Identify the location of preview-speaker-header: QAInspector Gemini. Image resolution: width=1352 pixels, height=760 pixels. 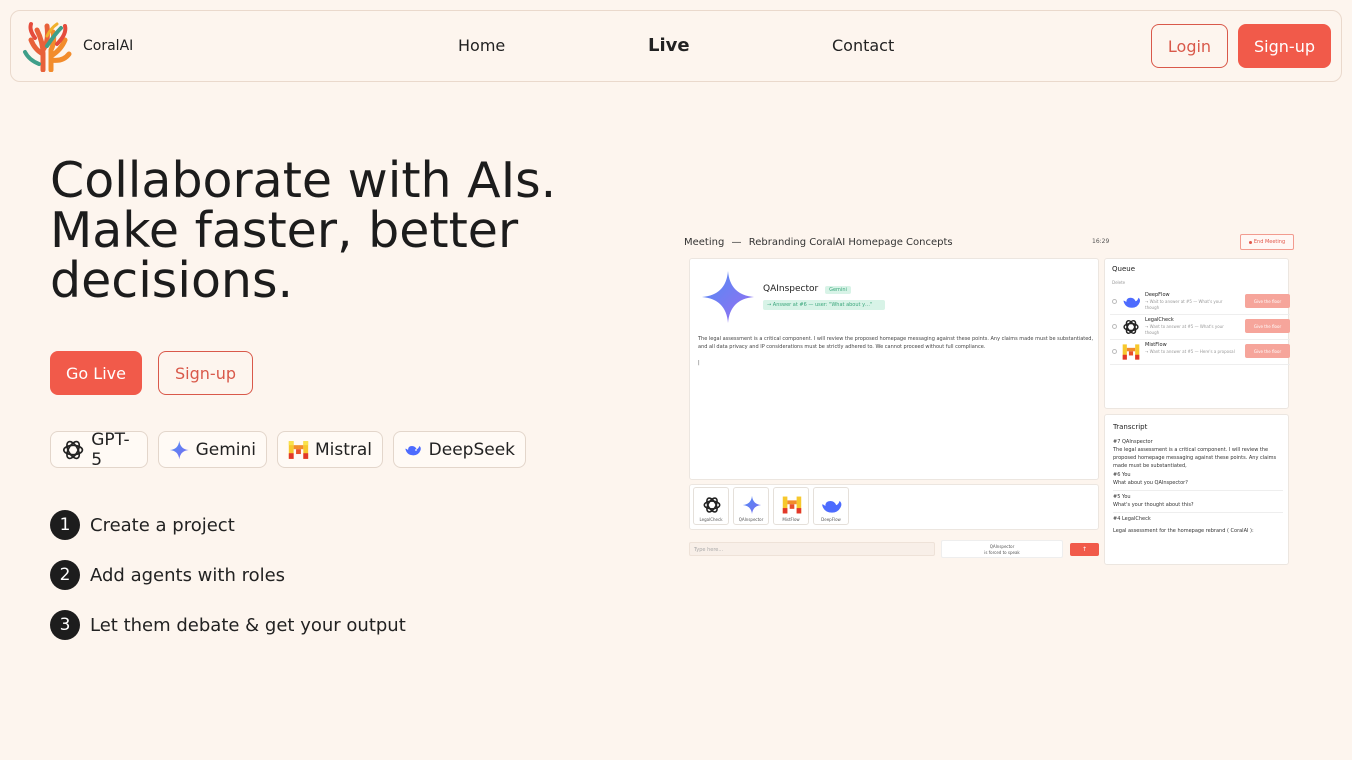
(807, 289).